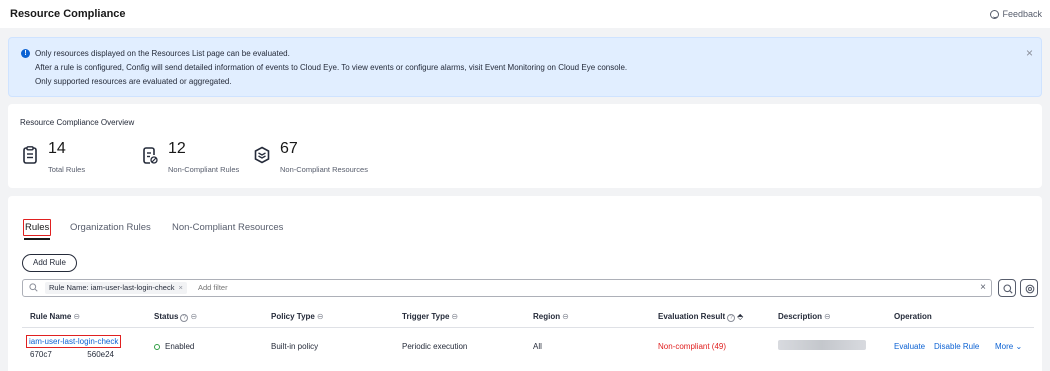  What do you see at coordinates (956, 346) in the screenshot?
I see `disable-rule-link: Disable Rule` at bounding box center [956, 346].